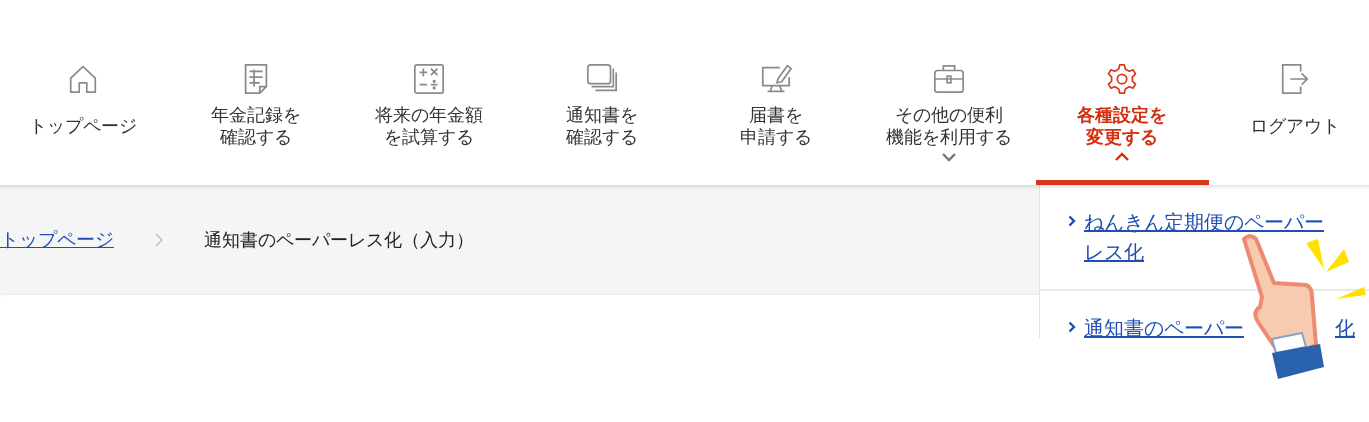 The width and height of the screenshot is (1369, 422). Describe the element at coordinates (429, 79) in the screenshot. I see `calculator-icon` at that location.